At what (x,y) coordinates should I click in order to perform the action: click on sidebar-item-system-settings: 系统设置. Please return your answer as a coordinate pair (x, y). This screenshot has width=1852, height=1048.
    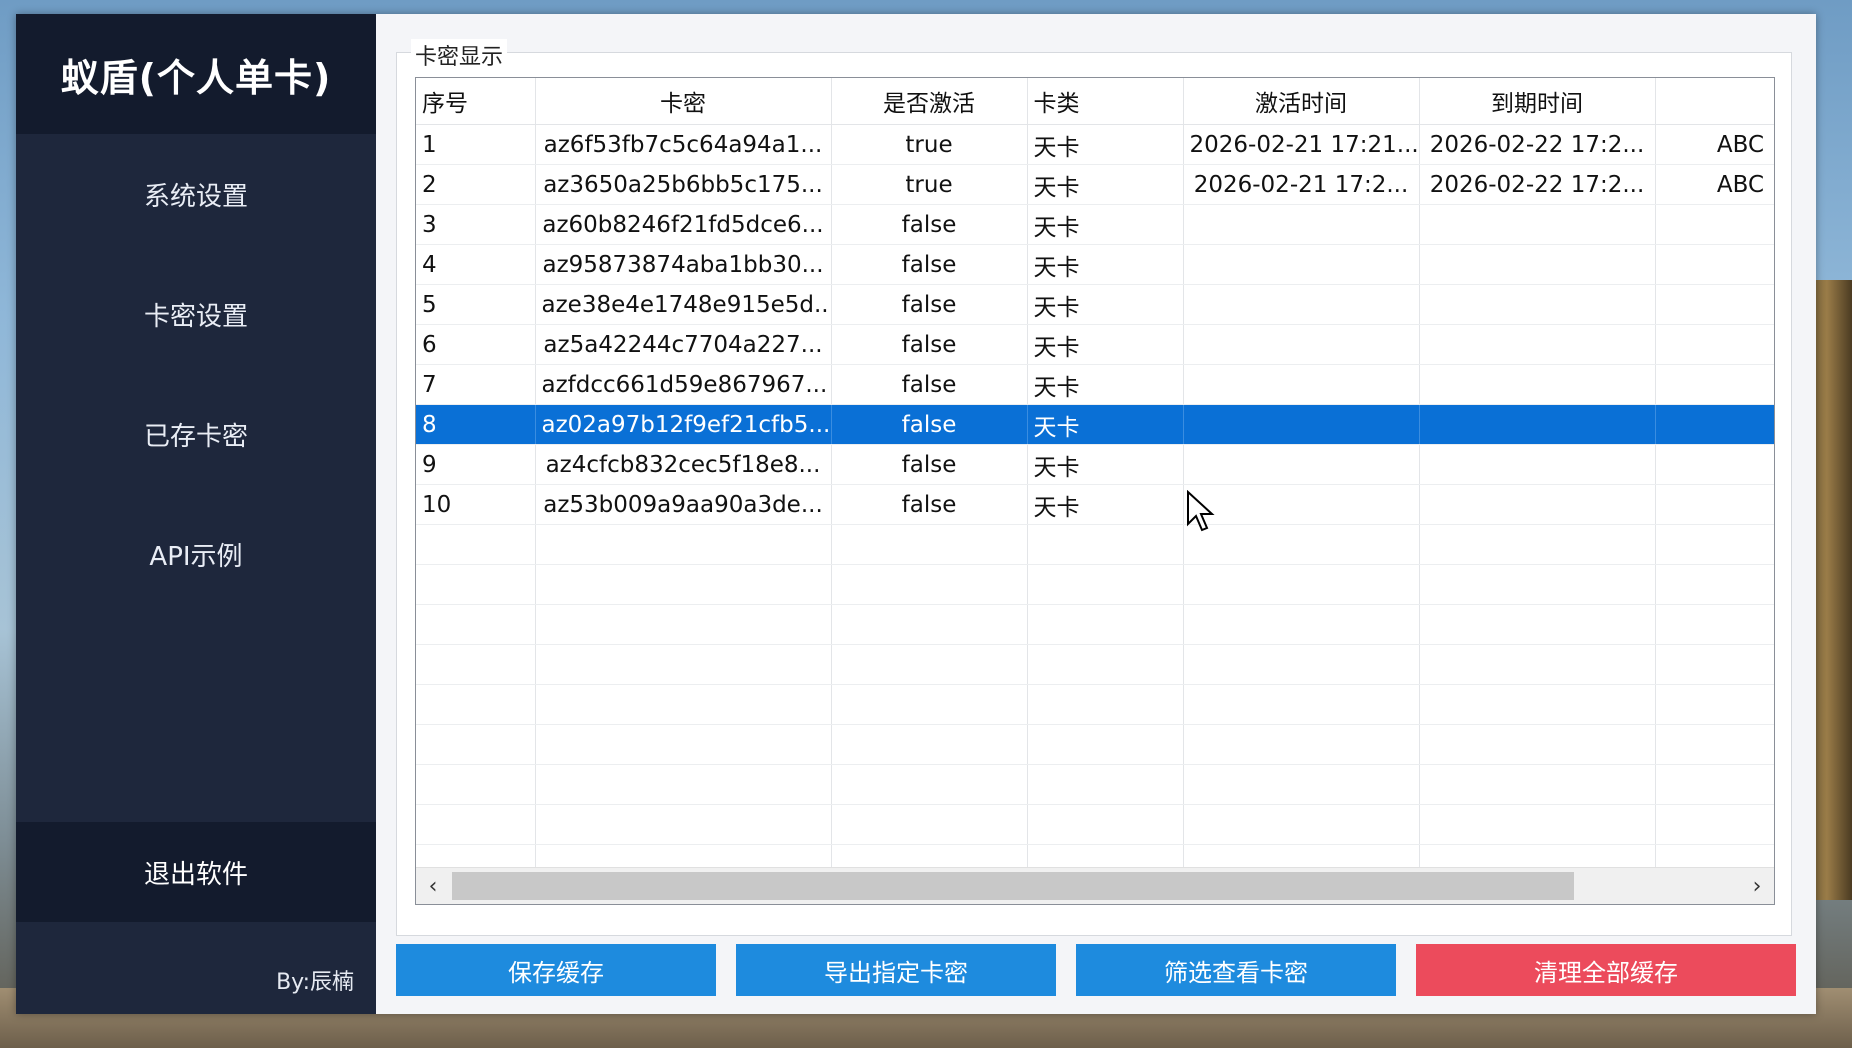
    Looking at the image, I should click on (196, 194).